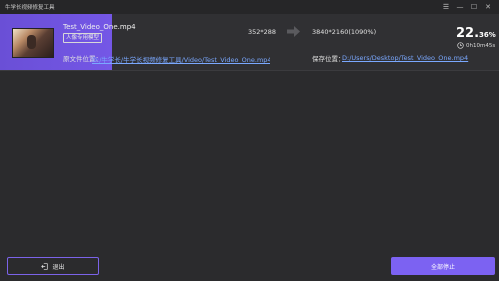 The height and width of the screenshot is (281, 499). I want to click on stop-all-button: 全部停止, so click(443, 266).